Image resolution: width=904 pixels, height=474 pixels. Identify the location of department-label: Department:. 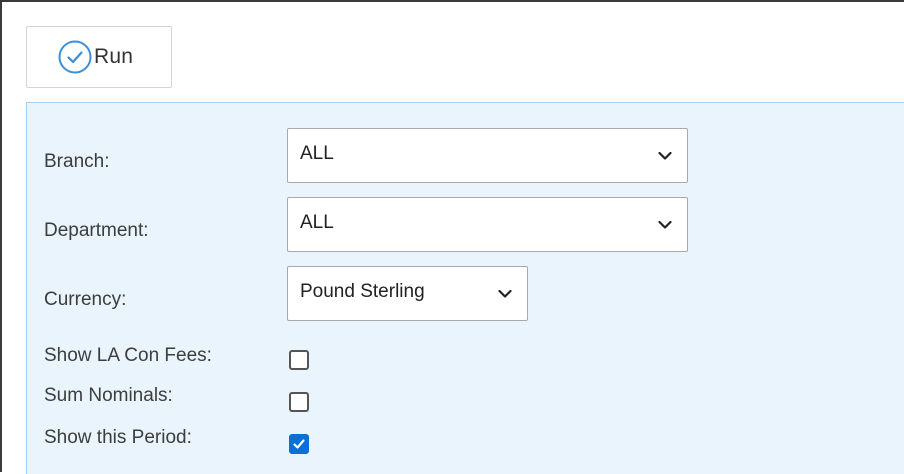
(96, 230).